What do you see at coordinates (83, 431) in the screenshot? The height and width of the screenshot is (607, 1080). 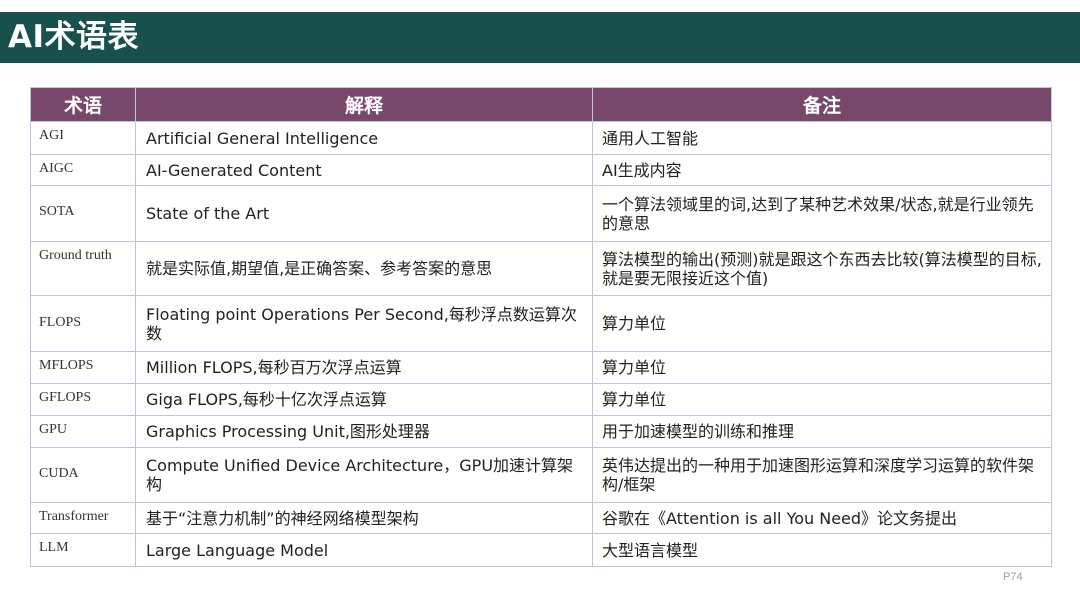 I see `term-cell: GPU` at bounding box center [83, 431].